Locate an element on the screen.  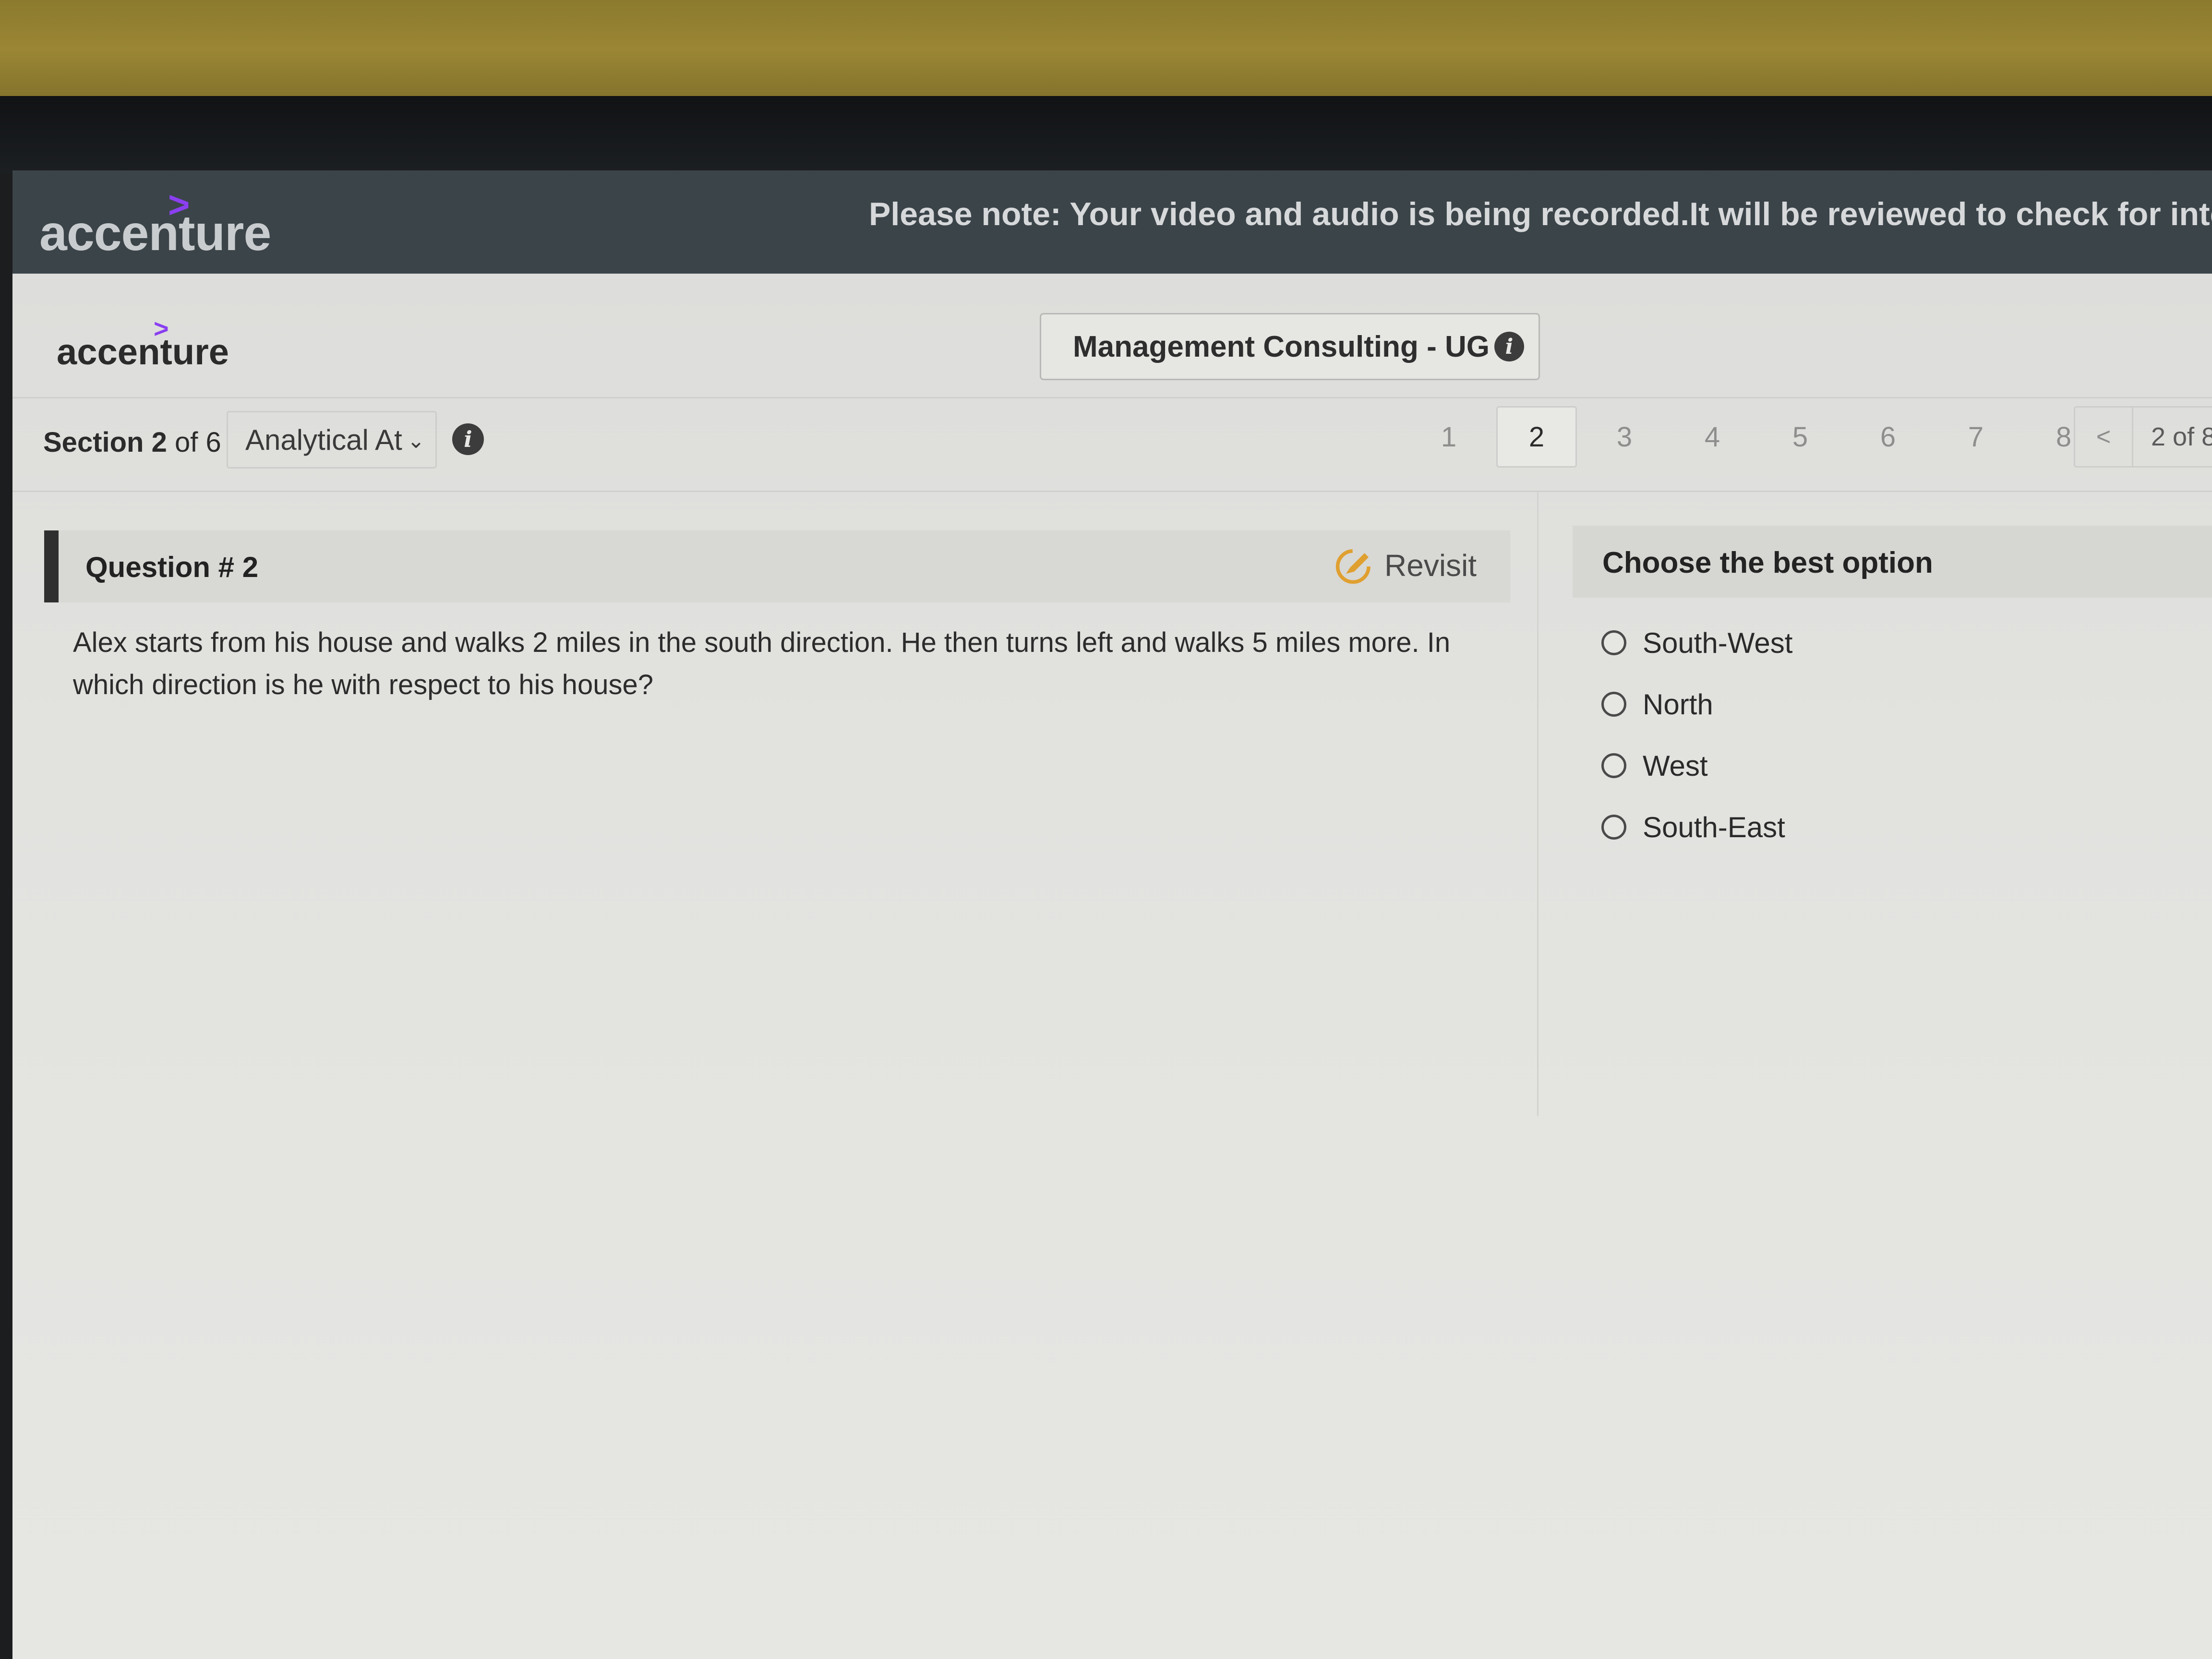
revisit-icon is located at coordinates (1352, 566).